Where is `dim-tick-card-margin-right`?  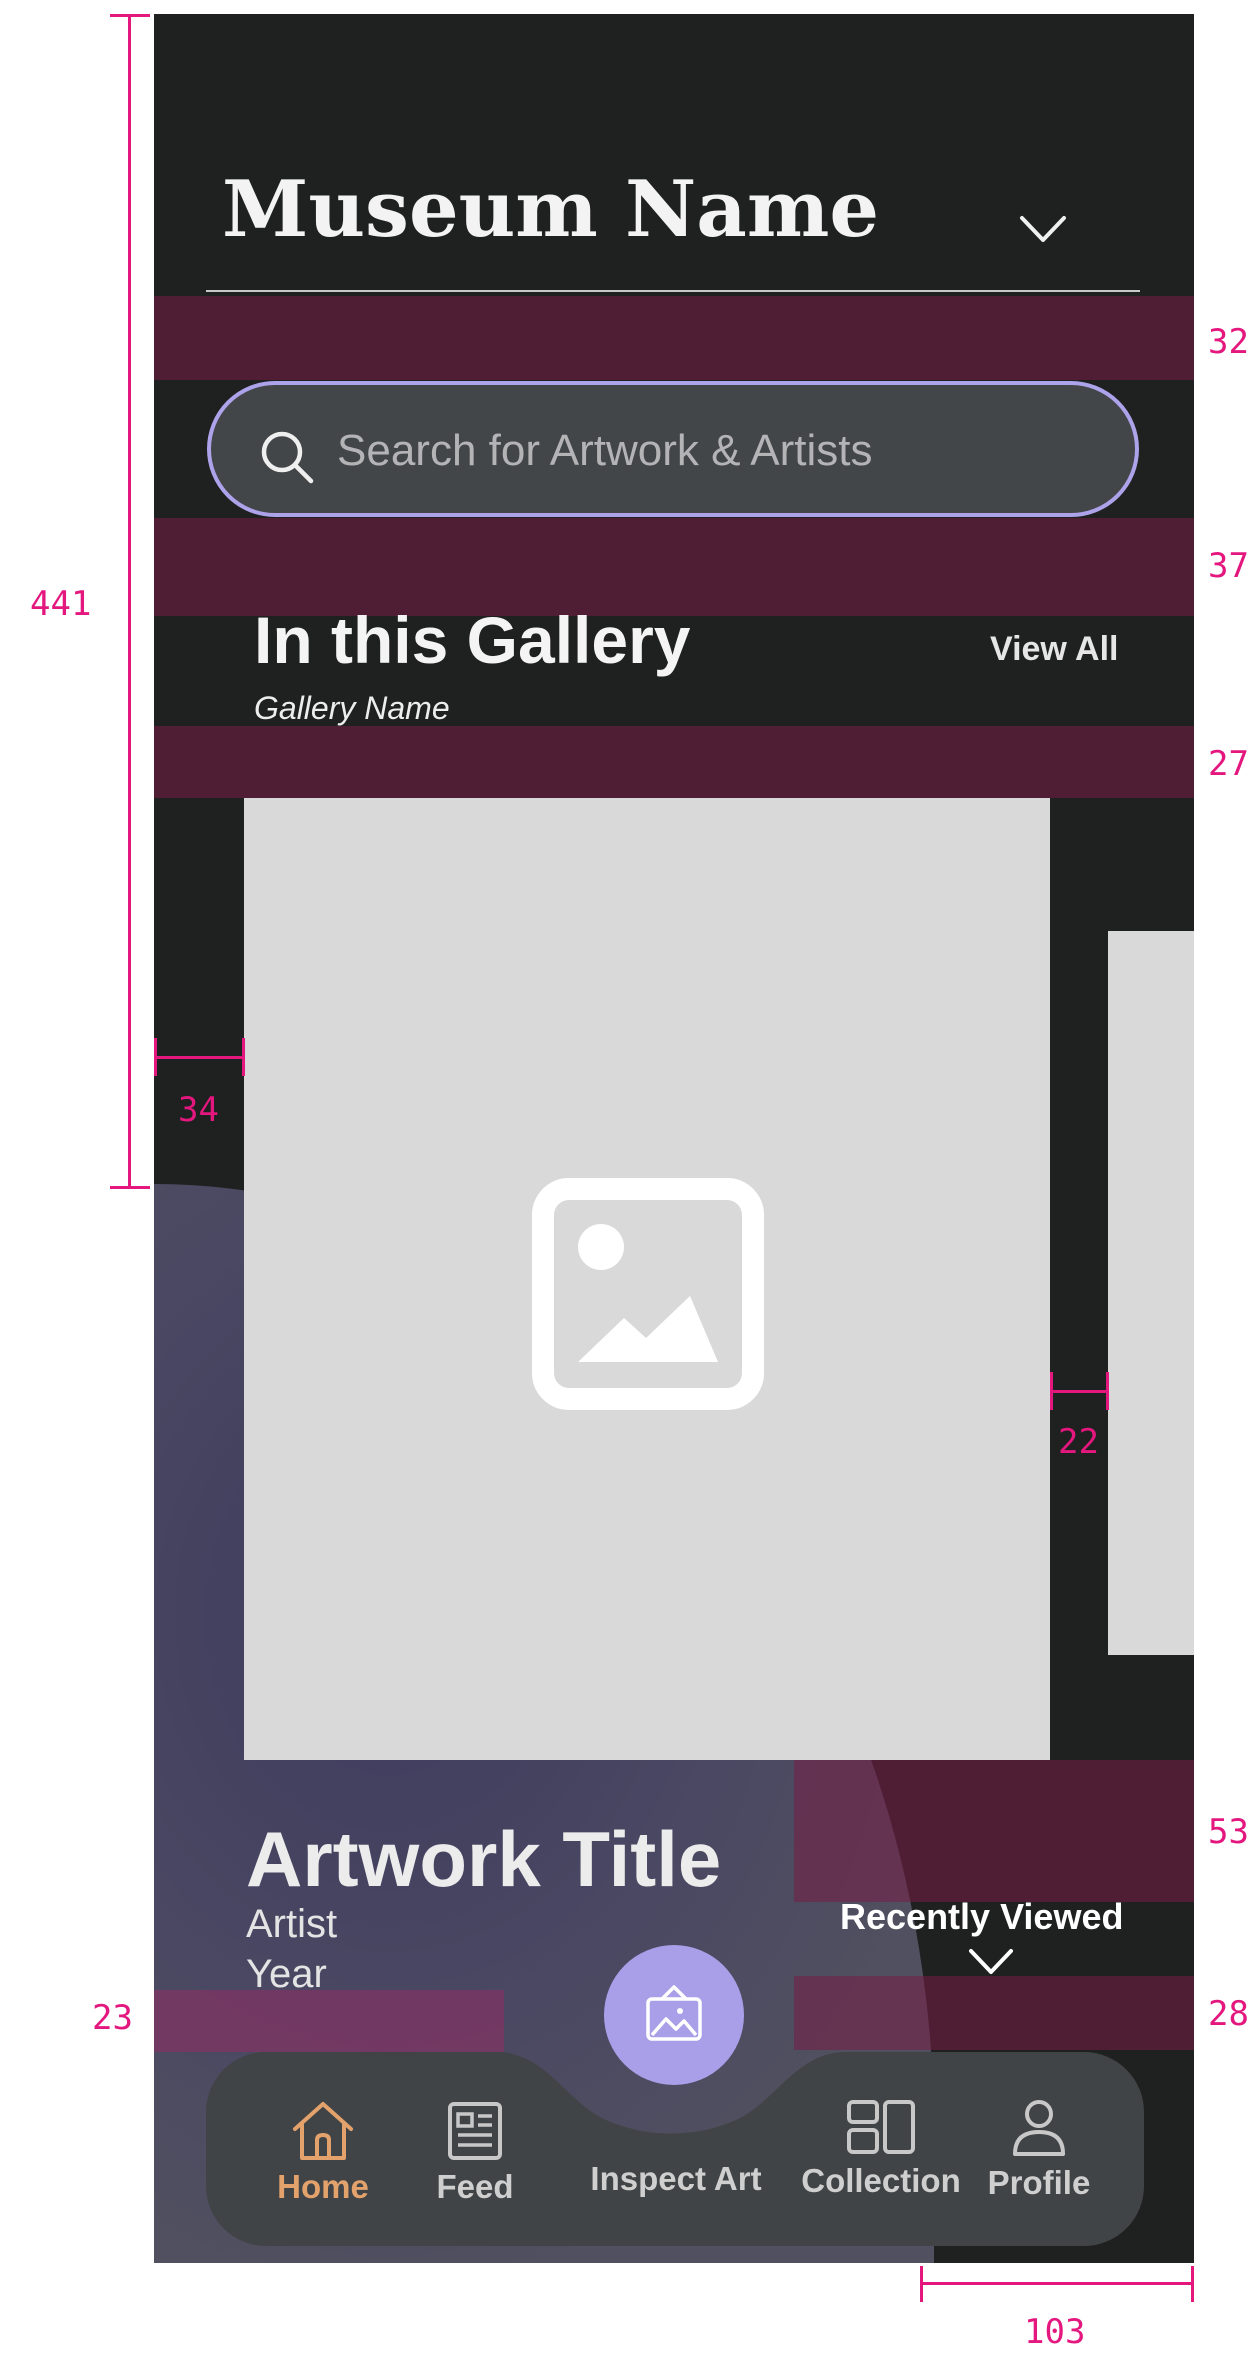
dim-tick-card-margin-right is located at coordinates (243, 1057).